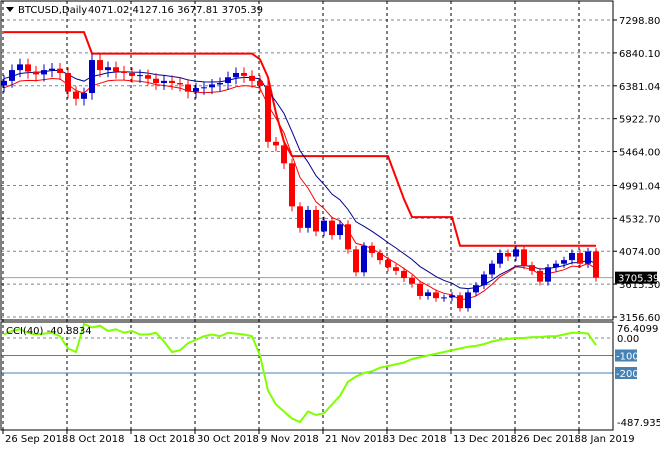  Describe the element at coordinates (627, 357) in the screenshot. I see `cci-tick-label: -100` at that location.